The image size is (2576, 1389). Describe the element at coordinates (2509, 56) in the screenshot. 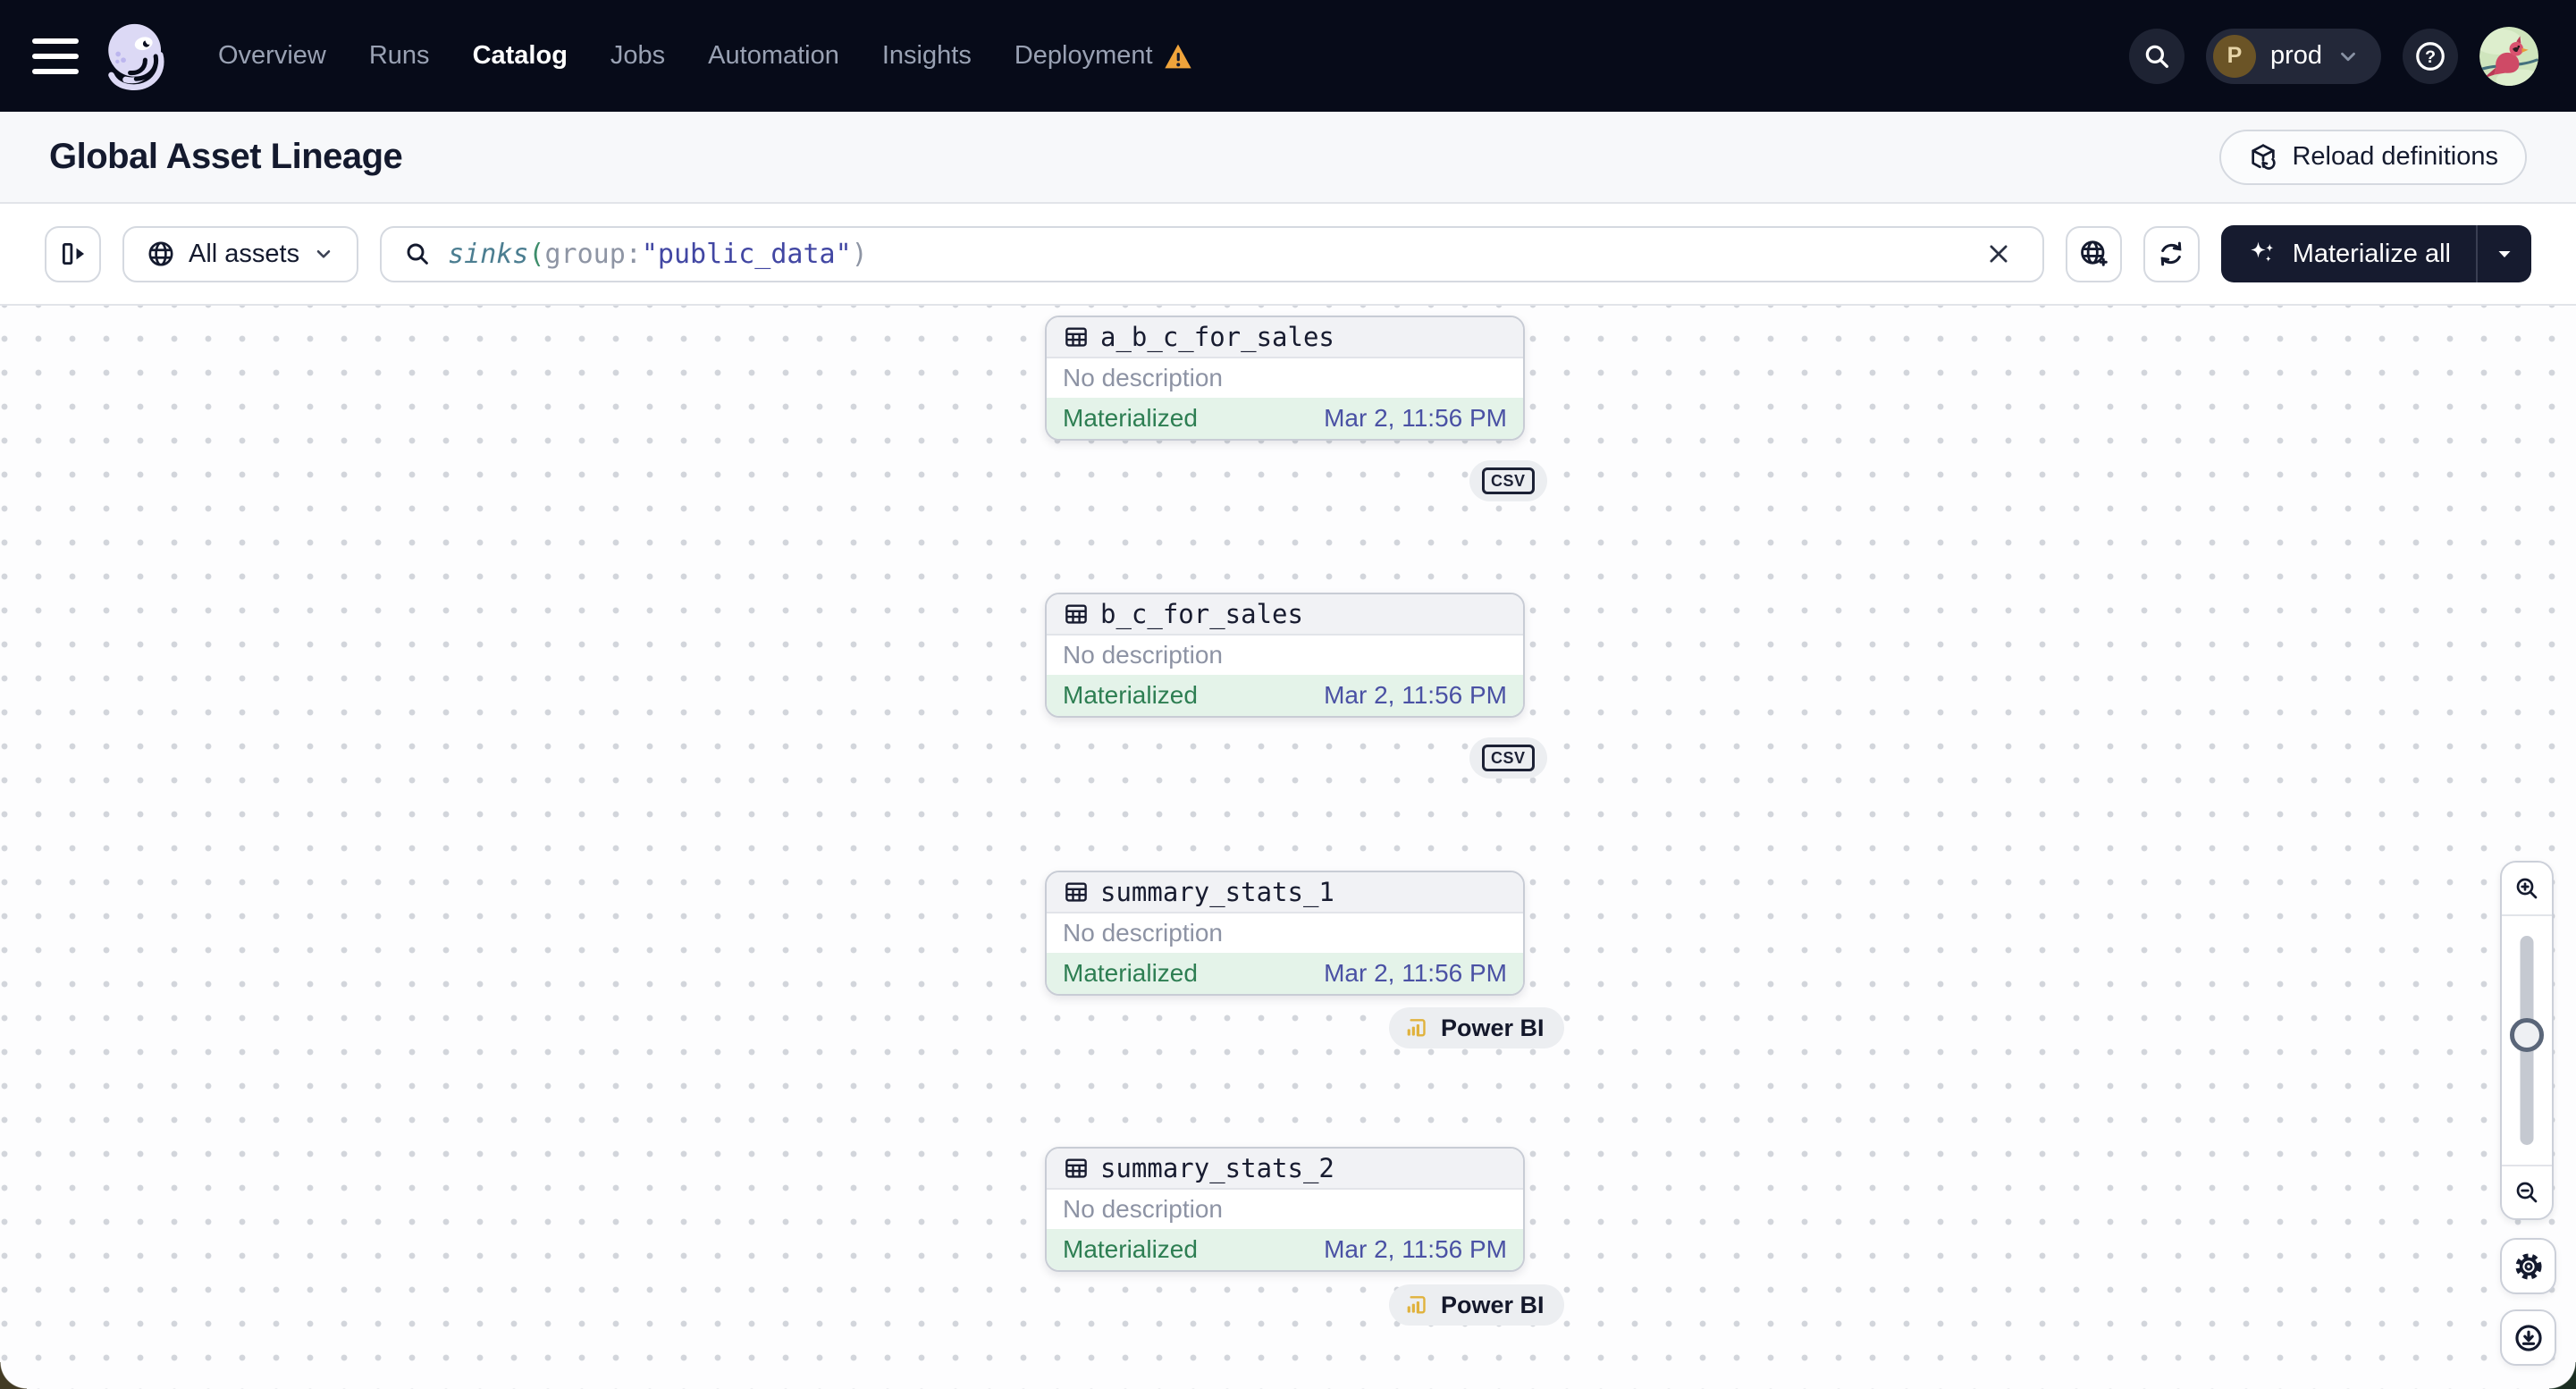

I see `user-avatar` at that location.